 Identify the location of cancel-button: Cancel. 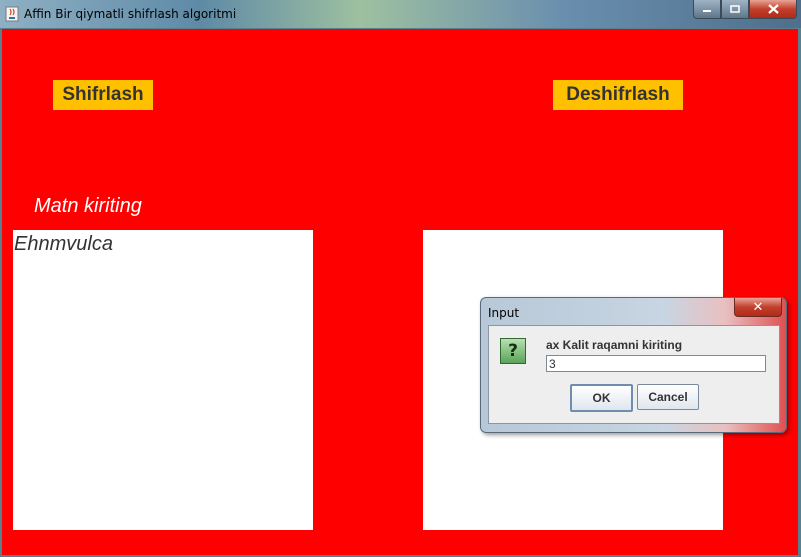
(668, 397).